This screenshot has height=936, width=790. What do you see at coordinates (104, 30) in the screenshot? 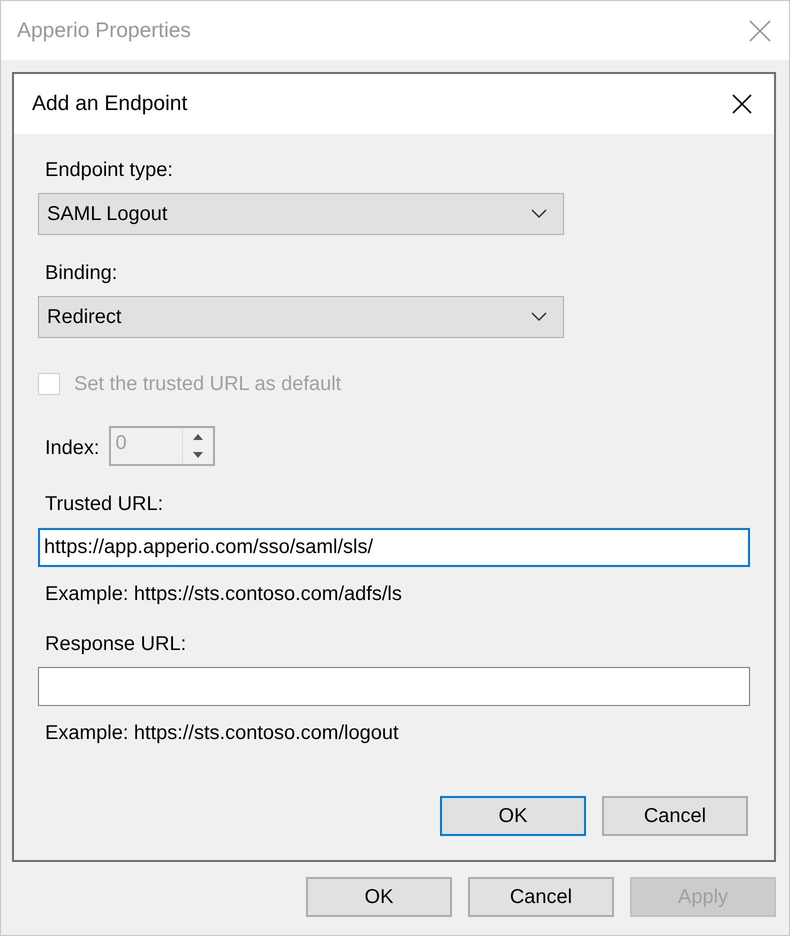
I see `window-title: Apperio Properties` at bounding box center [104, 30].